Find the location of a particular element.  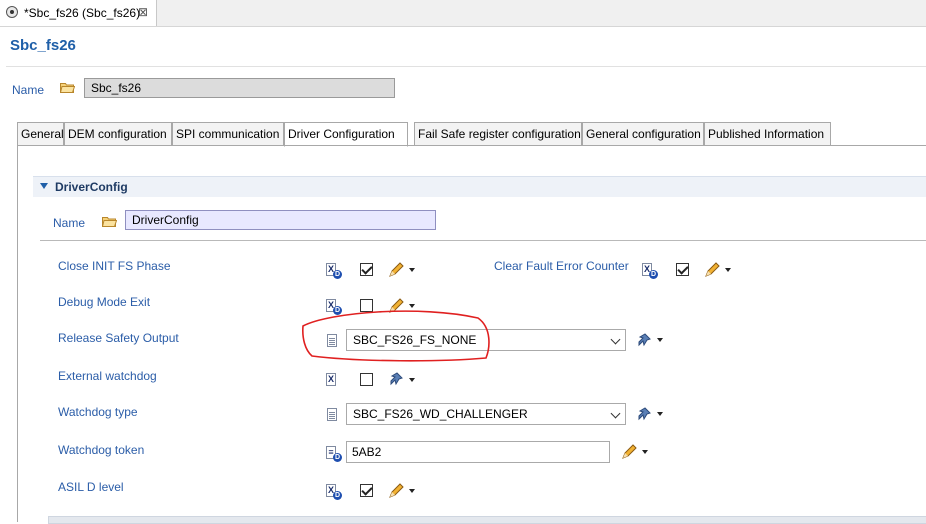

section-header: DriverConfig is located at coordinates (479, 186).